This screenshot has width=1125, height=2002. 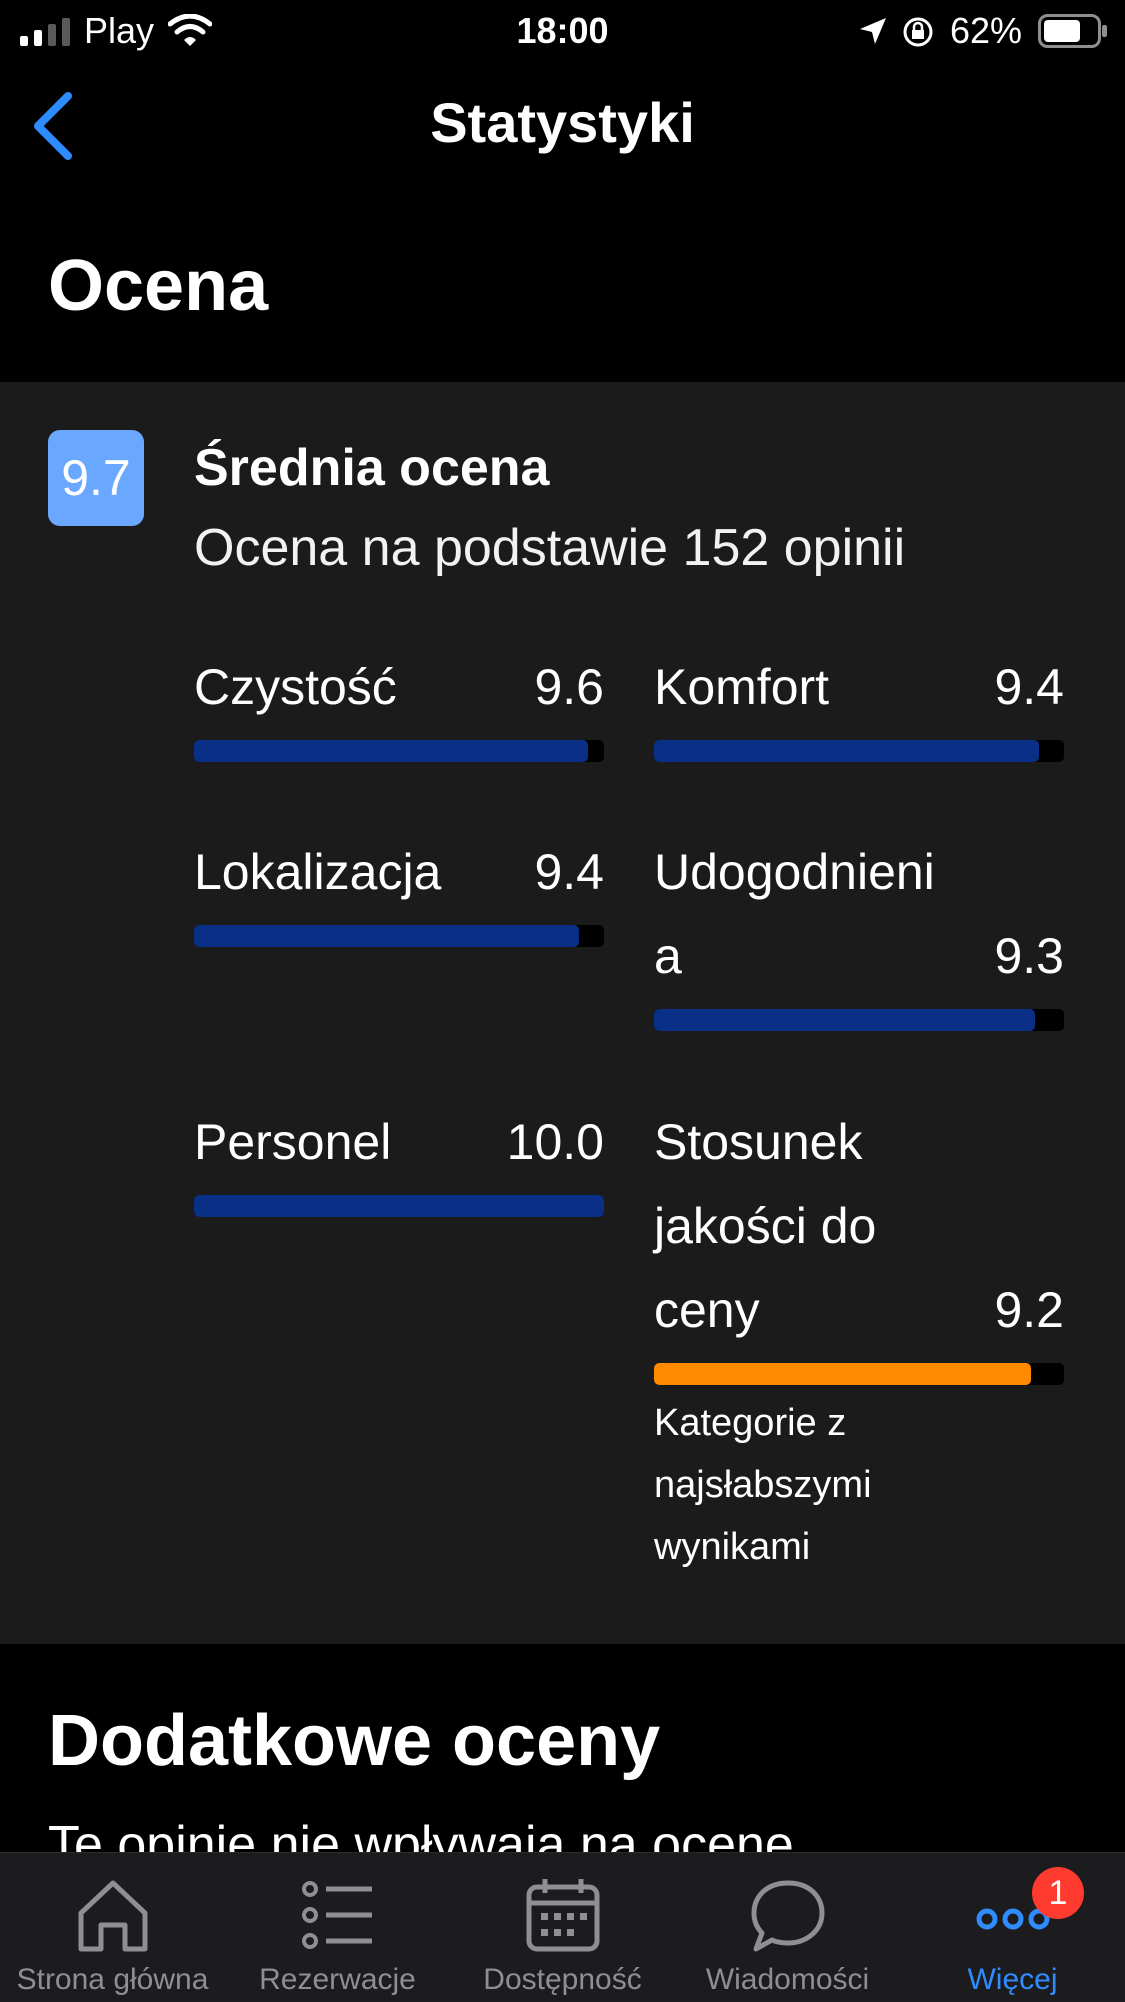 I want to click on tab-home: Strona główna, so click(x=112, y=1927).